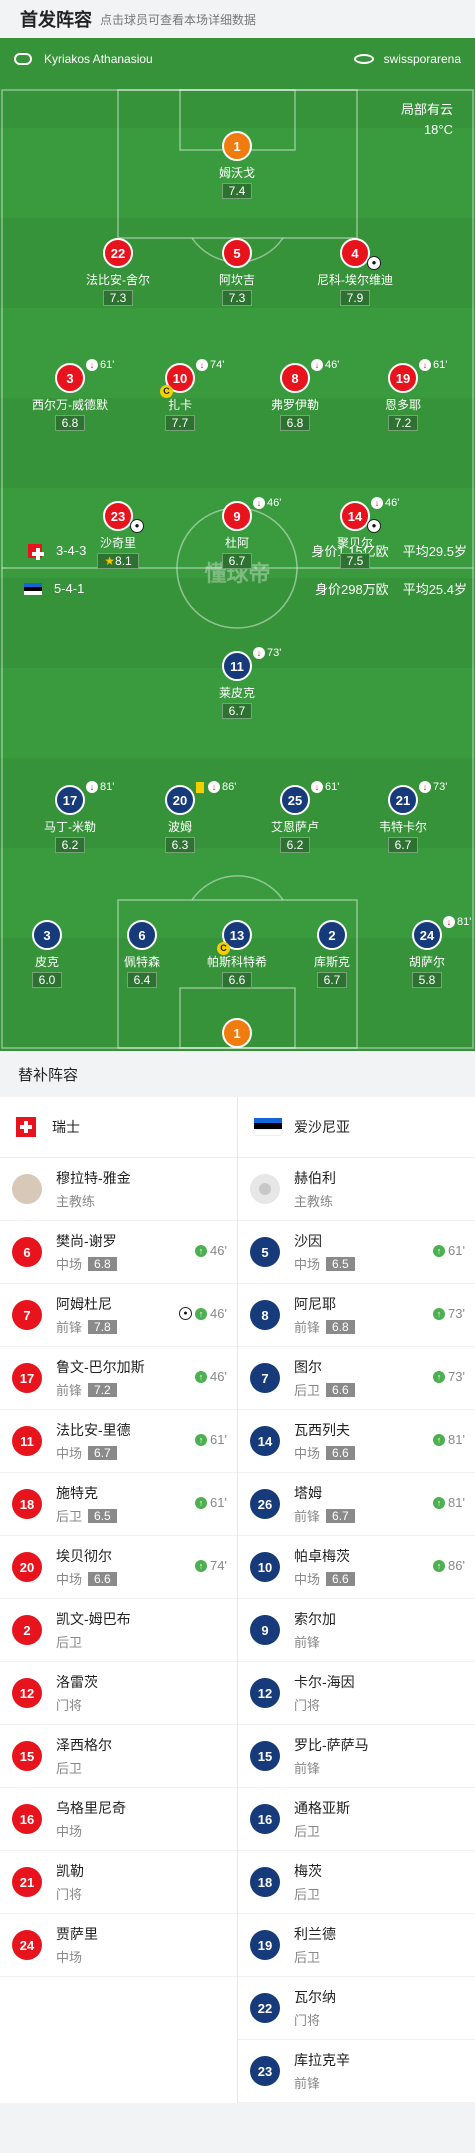 The image size is (475, 2153). I want to click on home-player: 19 恩多耶 7.2 ↓ 61', so click(403, 395).